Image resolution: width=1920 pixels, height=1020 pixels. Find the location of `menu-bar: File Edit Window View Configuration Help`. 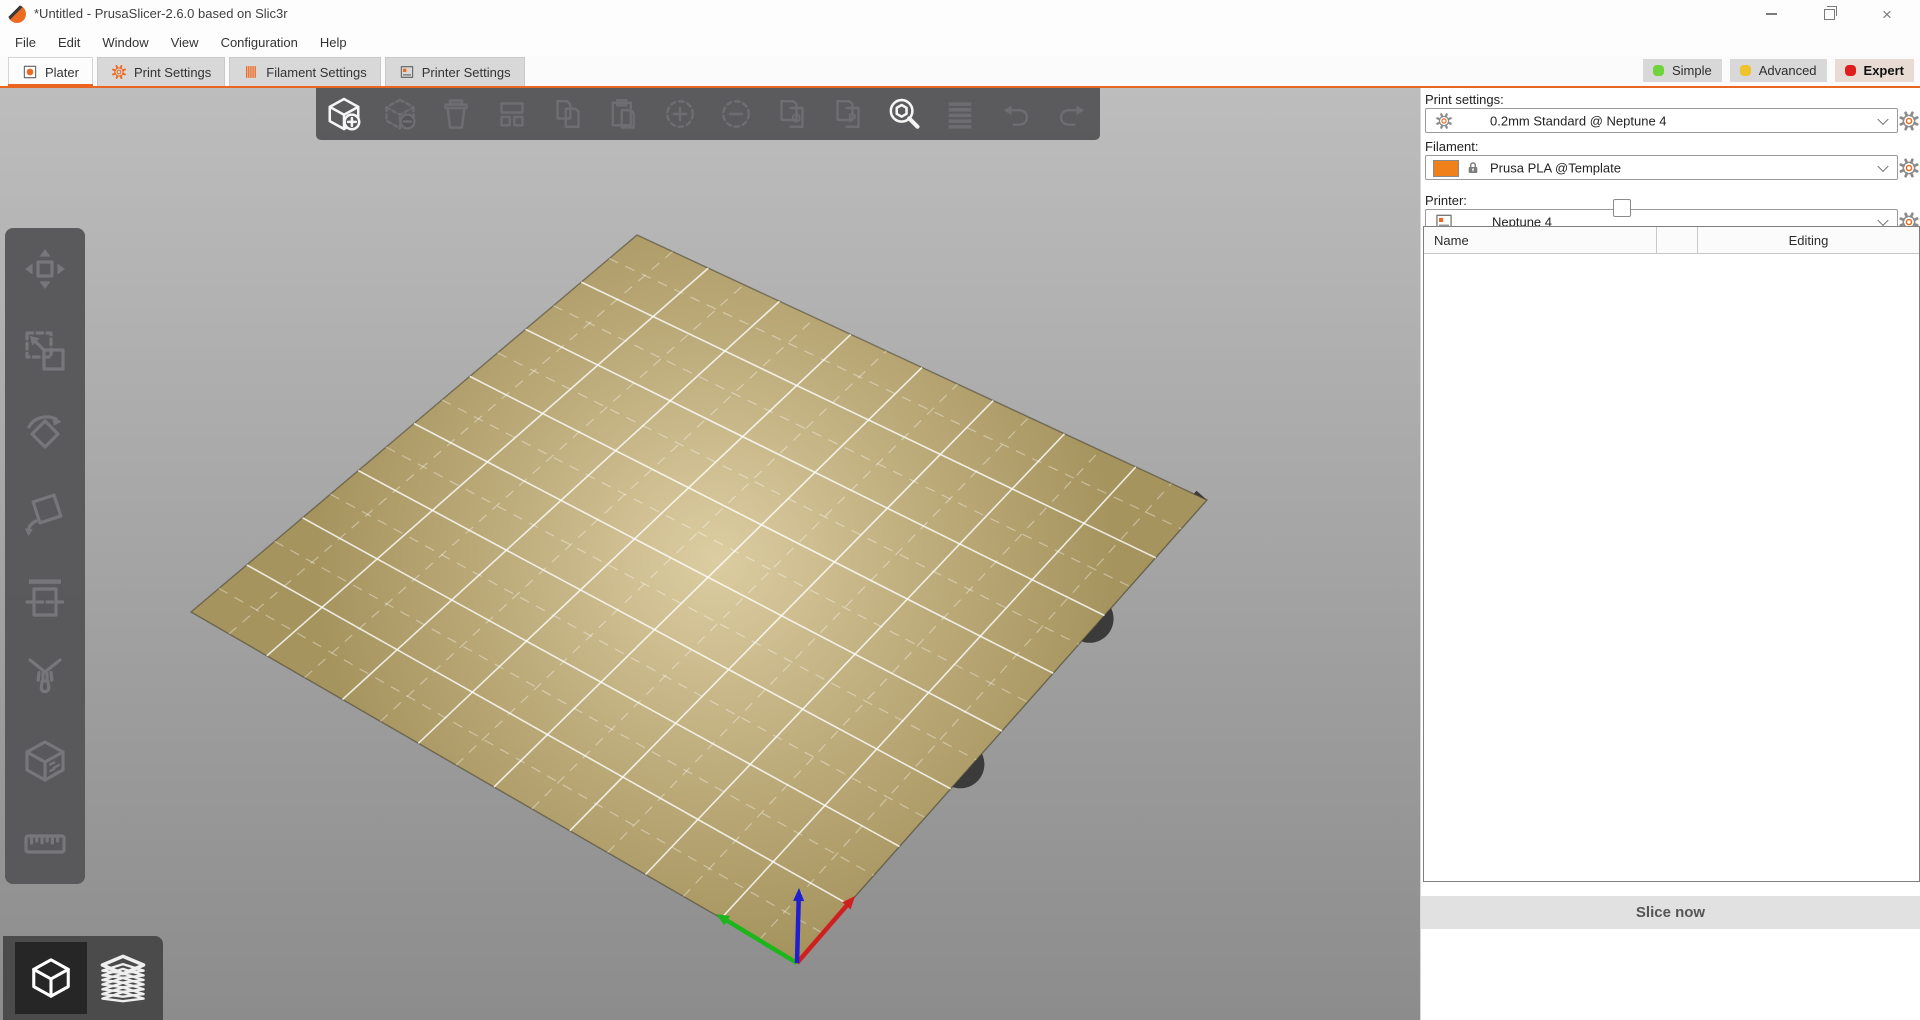

menu-bar: File Edit Window View Configuration Help is located at coordinates (960, 42).